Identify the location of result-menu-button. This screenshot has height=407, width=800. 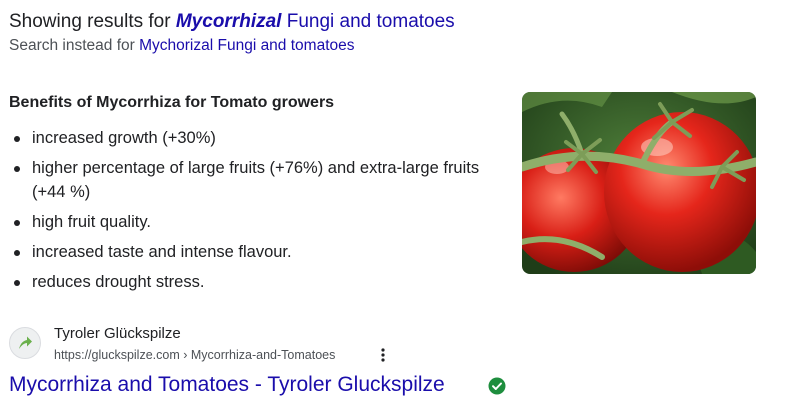
(383, 355).